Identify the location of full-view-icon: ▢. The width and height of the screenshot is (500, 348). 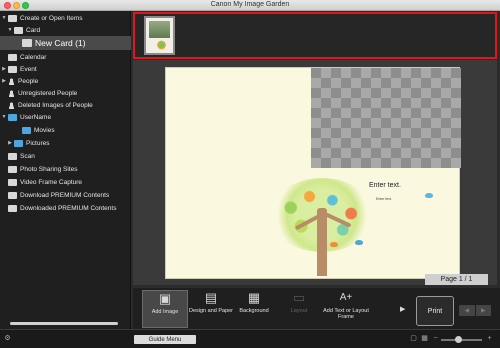
(413, 339).